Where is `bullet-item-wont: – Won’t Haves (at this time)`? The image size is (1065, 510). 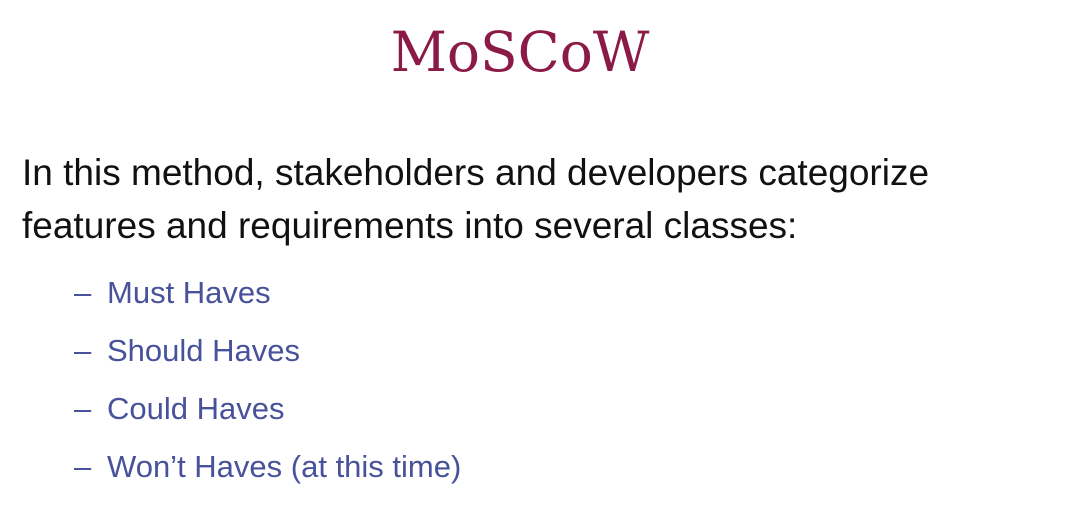 bullet-item-wont: – Won’t Haves (at this time) is located at coordinates (267, 467).